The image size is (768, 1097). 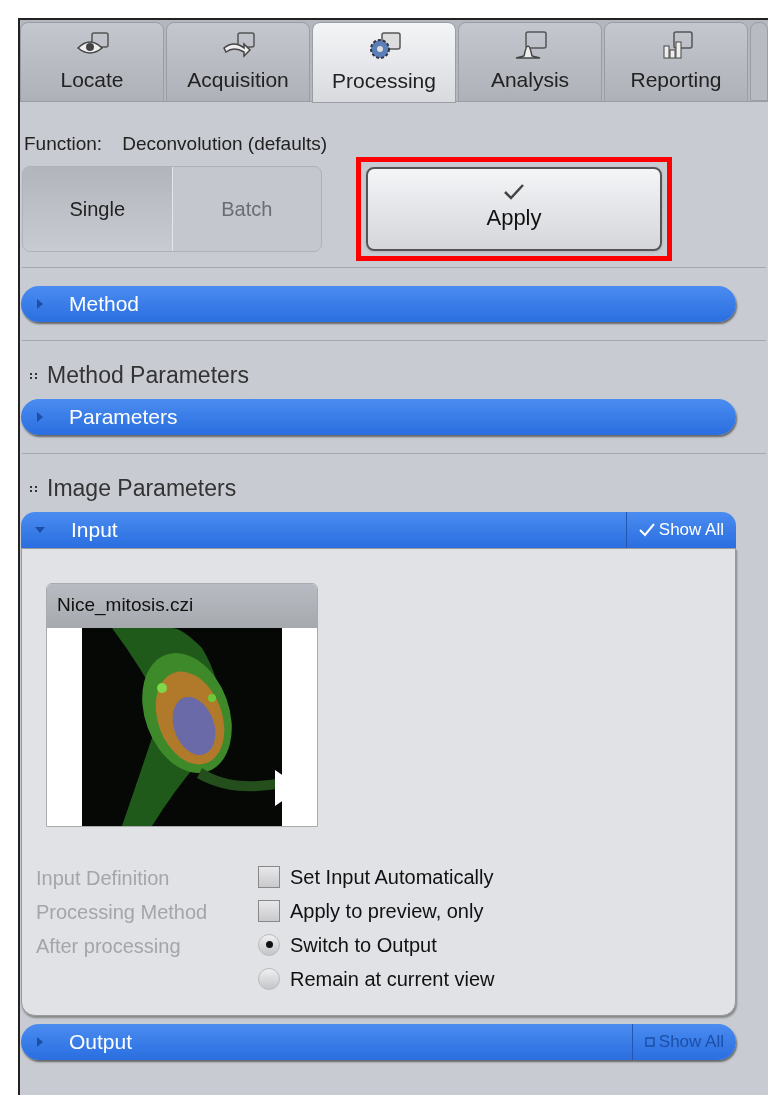 What do you see at coordinates (103, 878) in the screenshot?
I see `option-label: Input Definition` at bounding box center [103, 878].